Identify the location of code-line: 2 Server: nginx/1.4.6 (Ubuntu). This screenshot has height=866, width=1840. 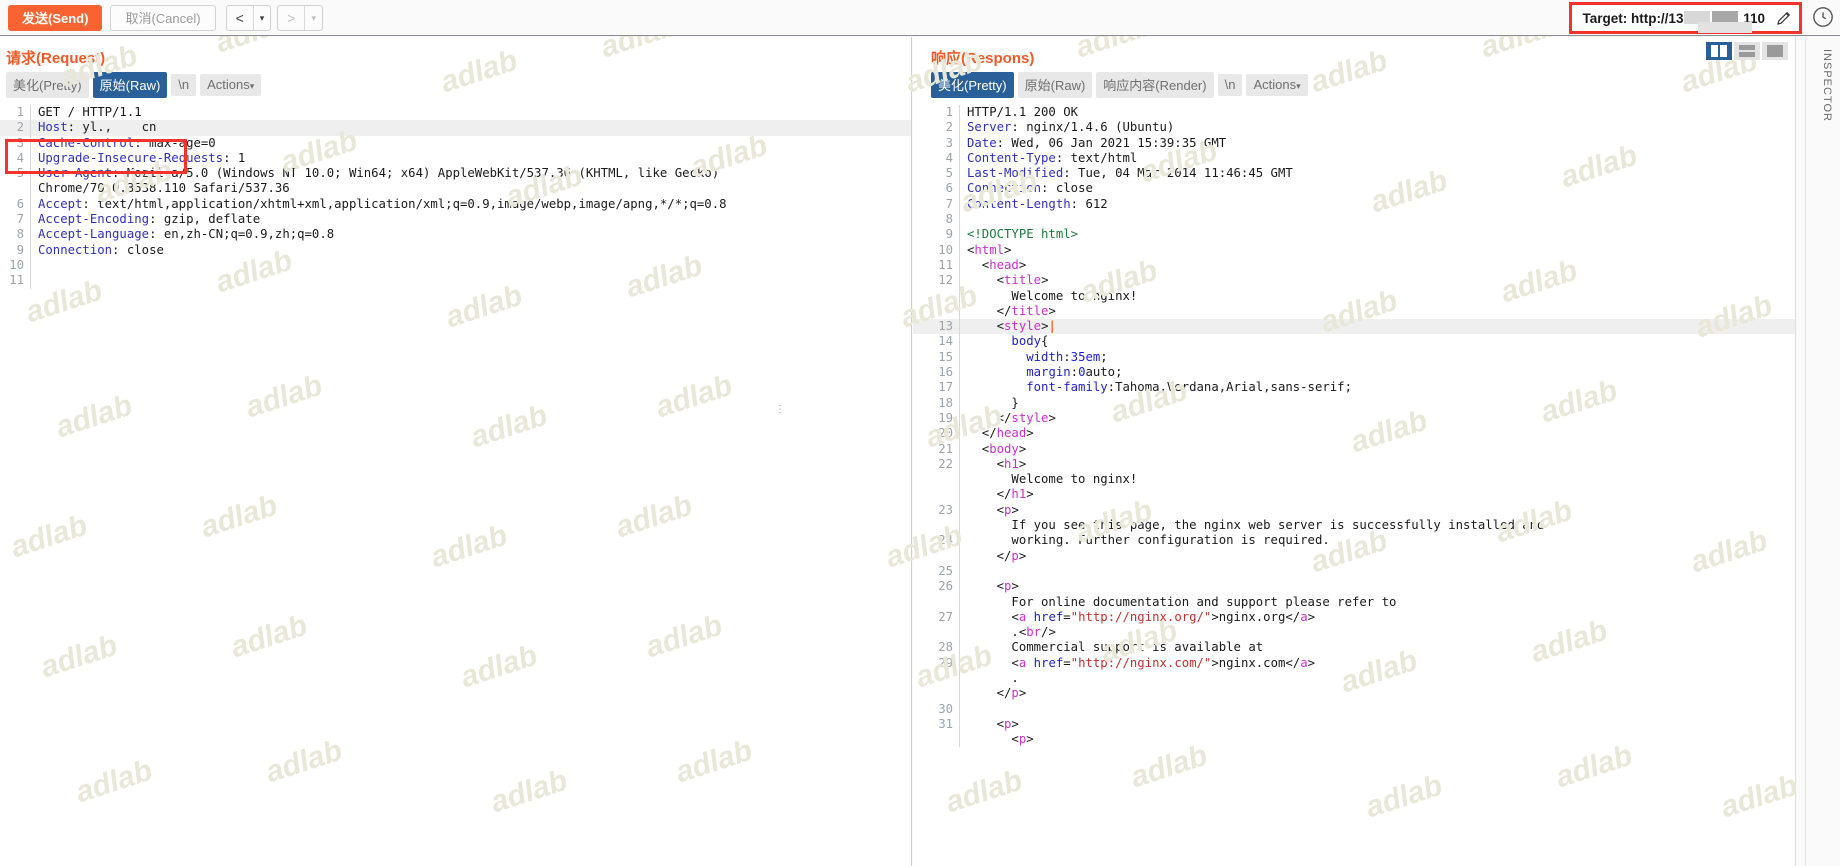
(1354, 128).